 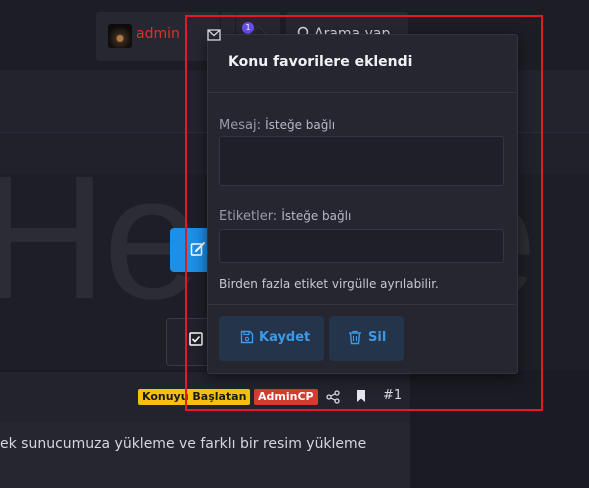 I want to click on username-link: admin, so click(x=158, y=34).